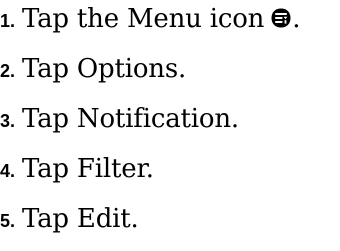  I want to click on step-number: 5., so click(8, 221).